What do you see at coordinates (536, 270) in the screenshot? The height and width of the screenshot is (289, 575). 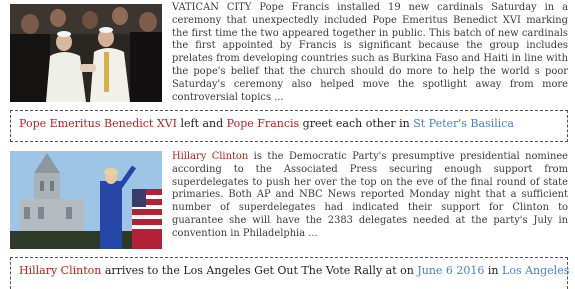 I see `caption-place: Los Angeles` at bounding box center [536, 270].